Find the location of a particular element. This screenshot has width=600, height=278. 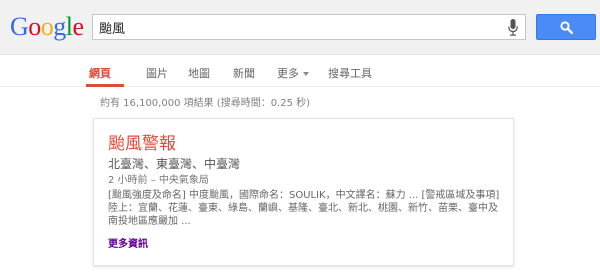

google-logo: Google is located at coordinates (47, 27).